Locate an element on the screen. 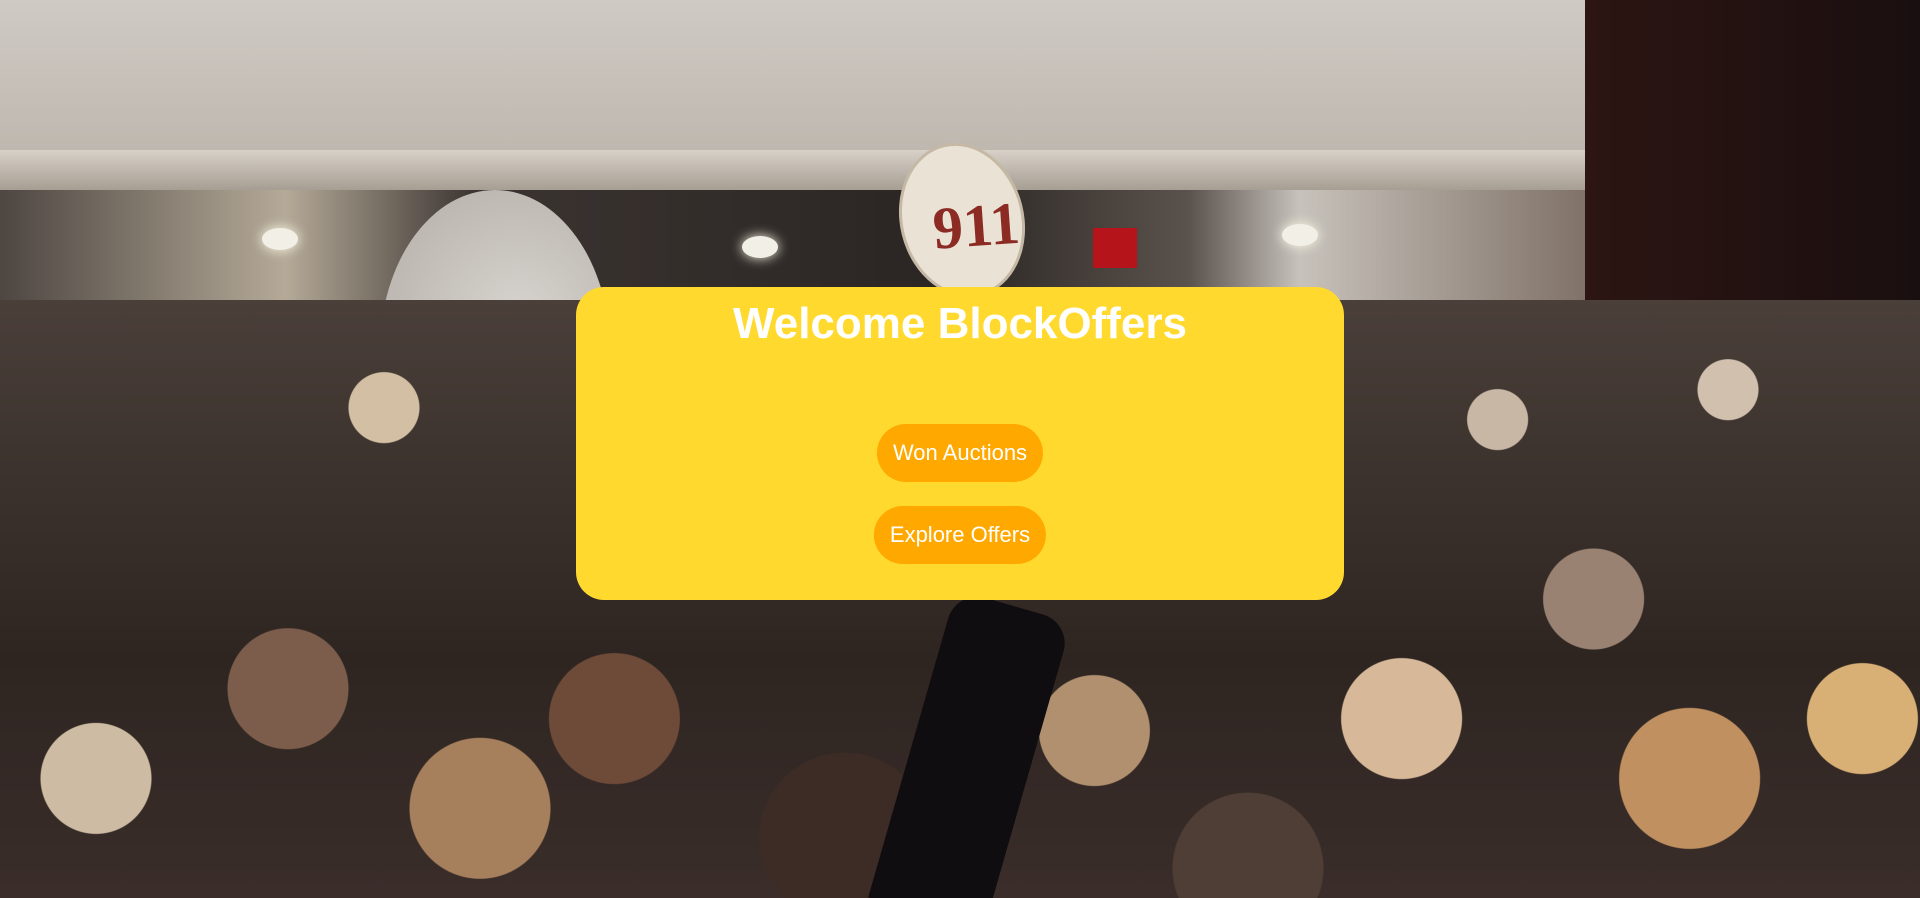 The height and width of the screenshot is (898, 1920). won-auctions-button: Won Auctions is located at coordinates (960, 453).